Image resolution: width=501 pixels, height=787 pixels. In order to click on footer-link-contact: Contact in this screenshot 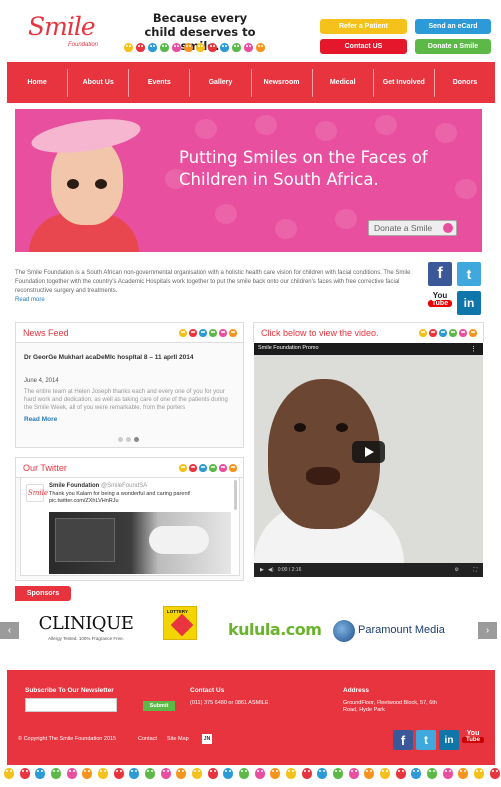, I will do `click(147, 739)`.